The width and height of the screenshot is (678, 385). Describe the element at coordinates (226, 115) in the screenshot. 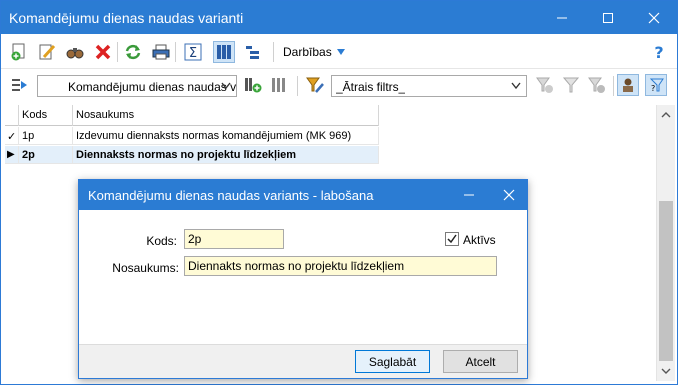

I see `column-header-nosaukums: Nosaukums` at that location.